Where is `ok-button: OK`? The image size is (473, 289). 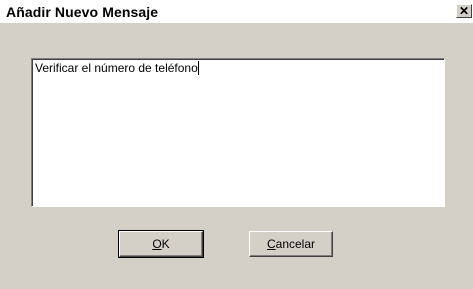 ok-button: OK is located at coordinates (161, 244).